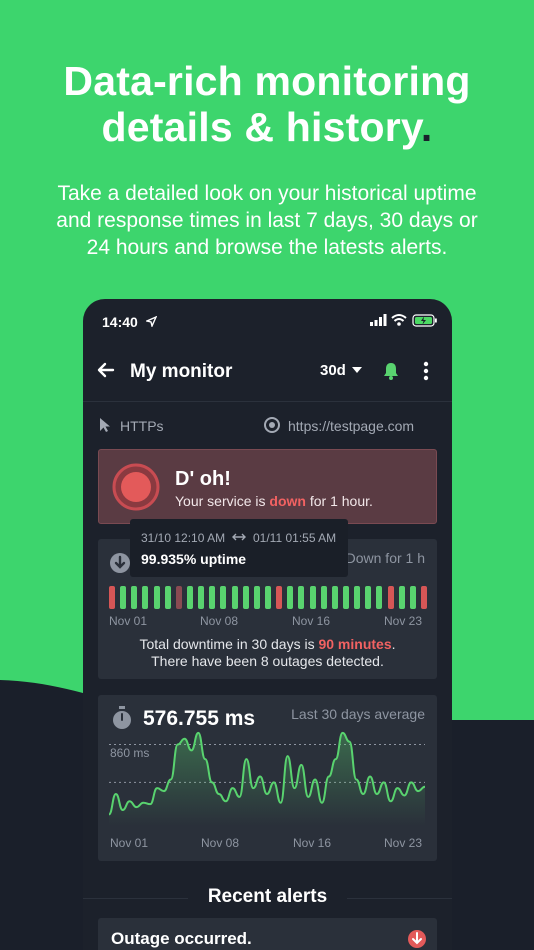 Image resolution: width=534 pixels, height=950 pixels. Describe the element at coordinates (267, 375) in the screenshot. I see `app-bar: My monitor 30d` at that location.